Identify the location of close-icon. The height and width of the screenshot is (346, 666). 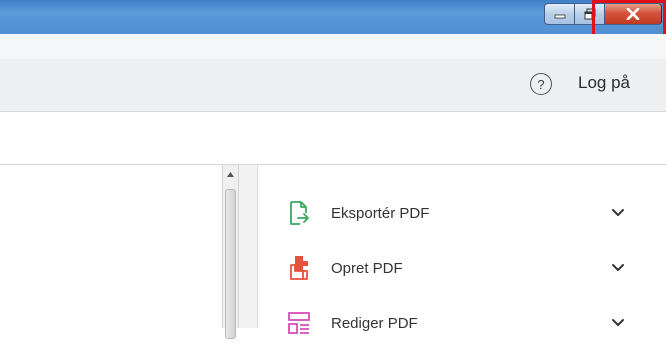
(633, 14).